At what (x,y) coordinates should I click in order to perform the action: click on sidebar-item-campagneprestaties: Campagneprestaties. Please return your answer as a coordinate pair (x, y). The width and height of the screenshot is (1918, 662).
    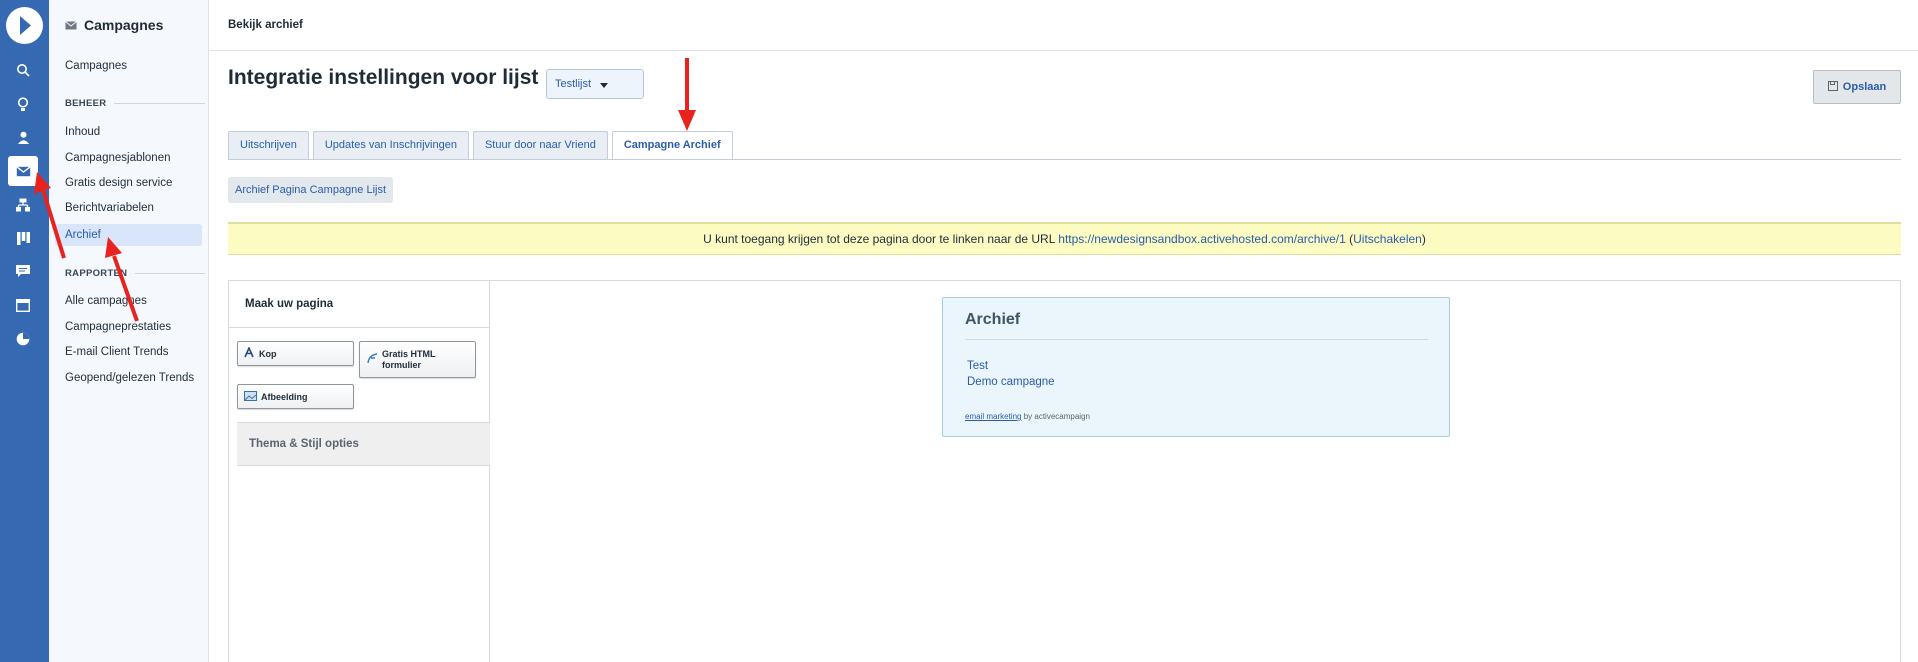
    Looking at the image, I should click on (128, 327).